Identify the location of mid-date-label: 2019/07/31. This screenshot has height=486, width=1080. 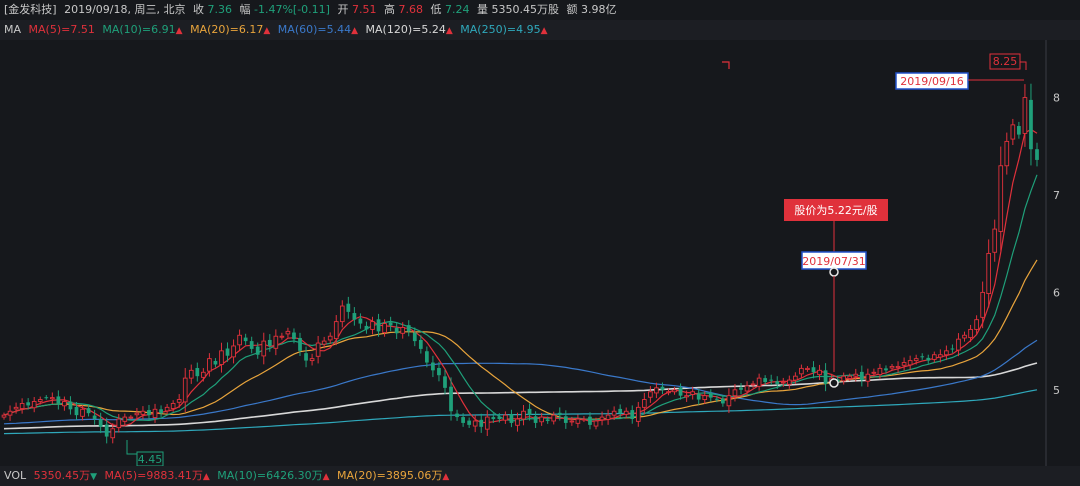
(833, 261).